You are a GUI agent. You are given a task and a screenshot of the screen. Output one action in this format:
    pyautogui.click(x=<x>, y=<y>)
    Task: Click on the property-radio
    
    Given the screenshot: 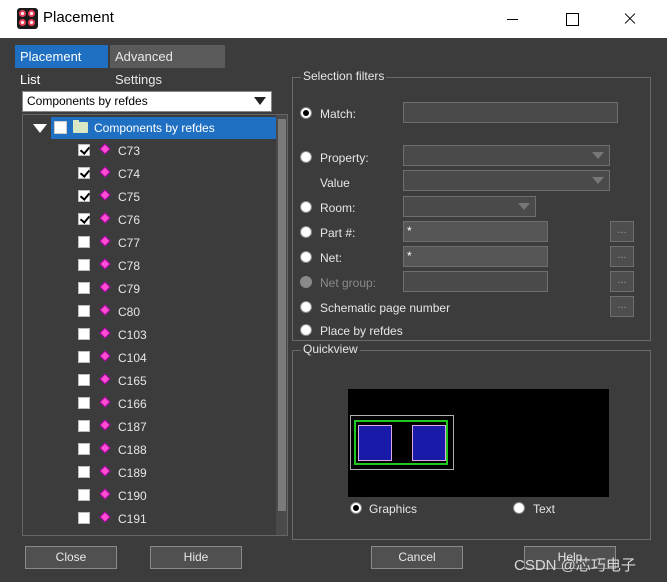 What is the action you would take?
    pyautogui.click(x=306, y=157)
    